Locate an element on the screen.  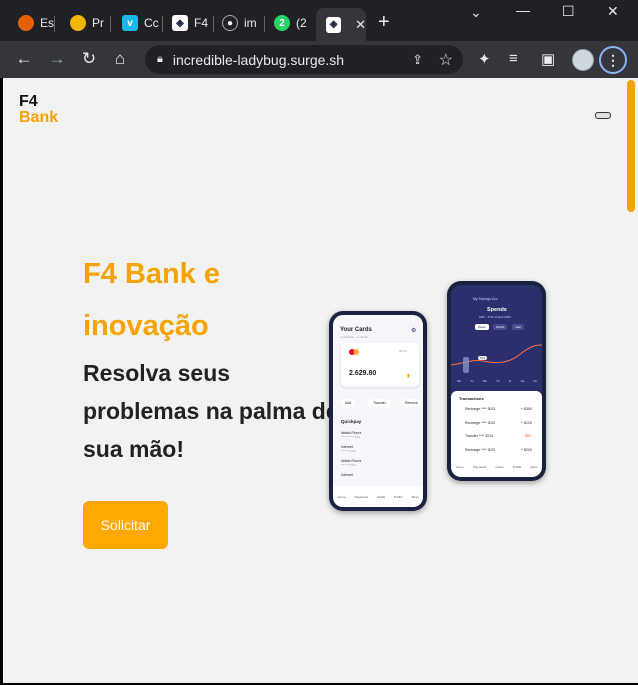
firefox-icon is located at coordinates (26, 23).